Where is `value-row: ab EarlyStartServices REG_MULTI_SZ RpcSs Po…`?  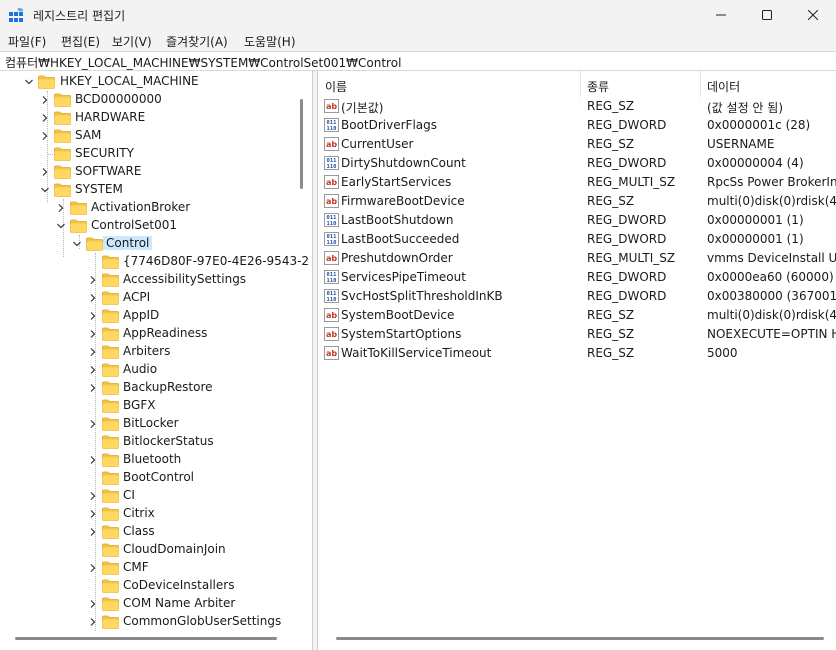
value-row: ab EarlyStartServices REG_MULTI_SZ RpcSs Po… is located at coordinates (577, 182).